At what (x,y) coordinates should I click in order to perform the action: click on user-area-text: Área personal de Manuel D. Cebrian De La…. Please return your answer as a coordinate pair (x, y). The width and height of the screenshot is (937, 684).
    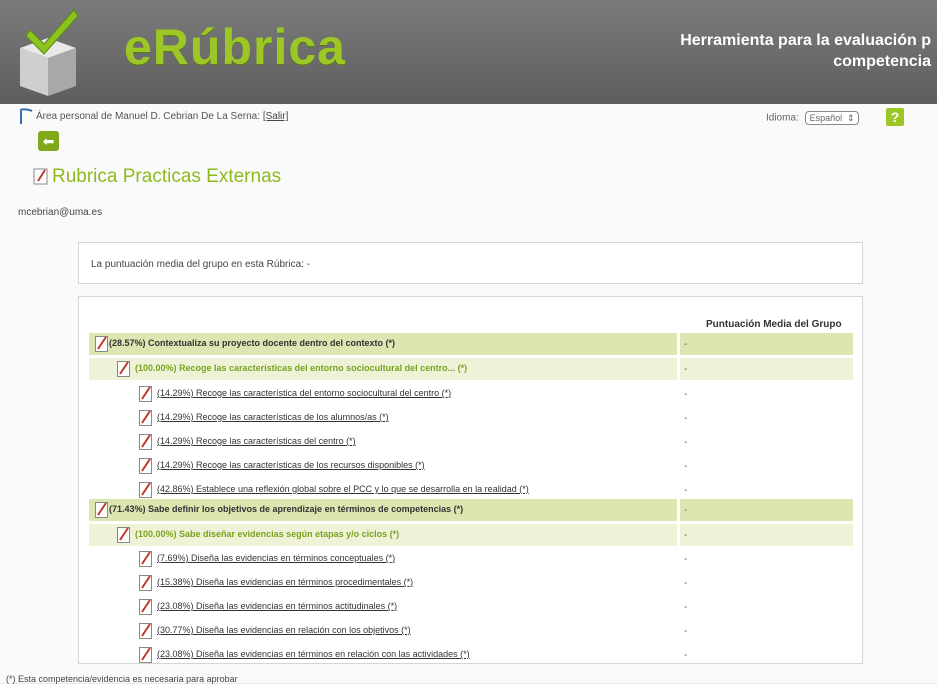
    Looking at the image, I should click on (162, 116).